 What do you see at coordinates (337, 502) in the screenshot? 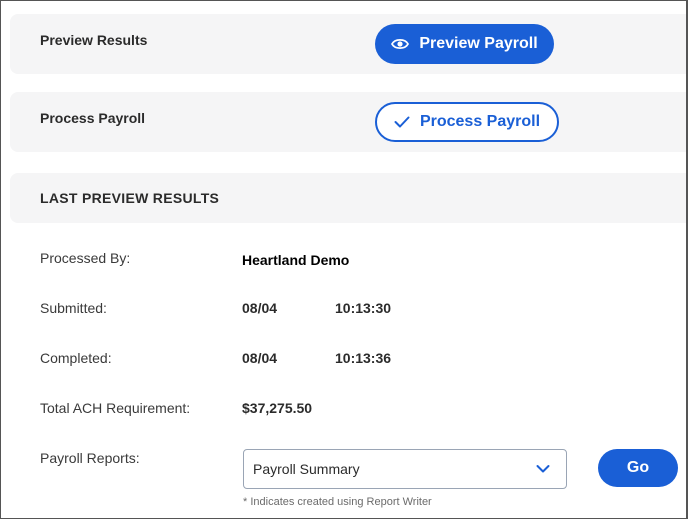
I see `report-writer-note: * Indicates created using Report Writer` at bounding box center [337, 502].